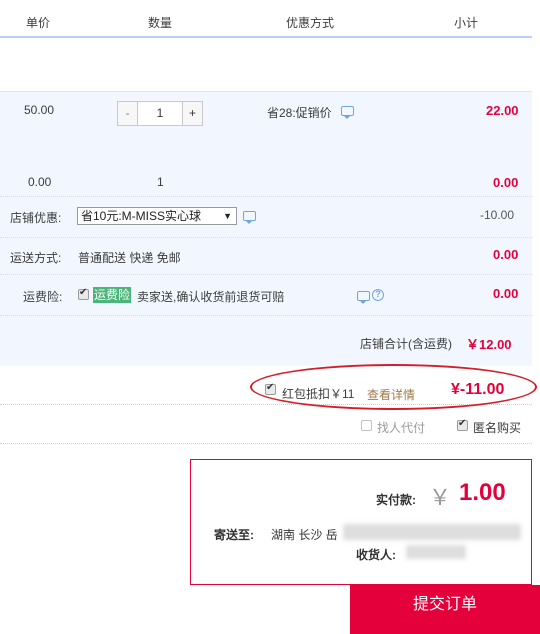 The image size is (540, 634). I want to click on anonymous-checkbox, so click(462, 424).